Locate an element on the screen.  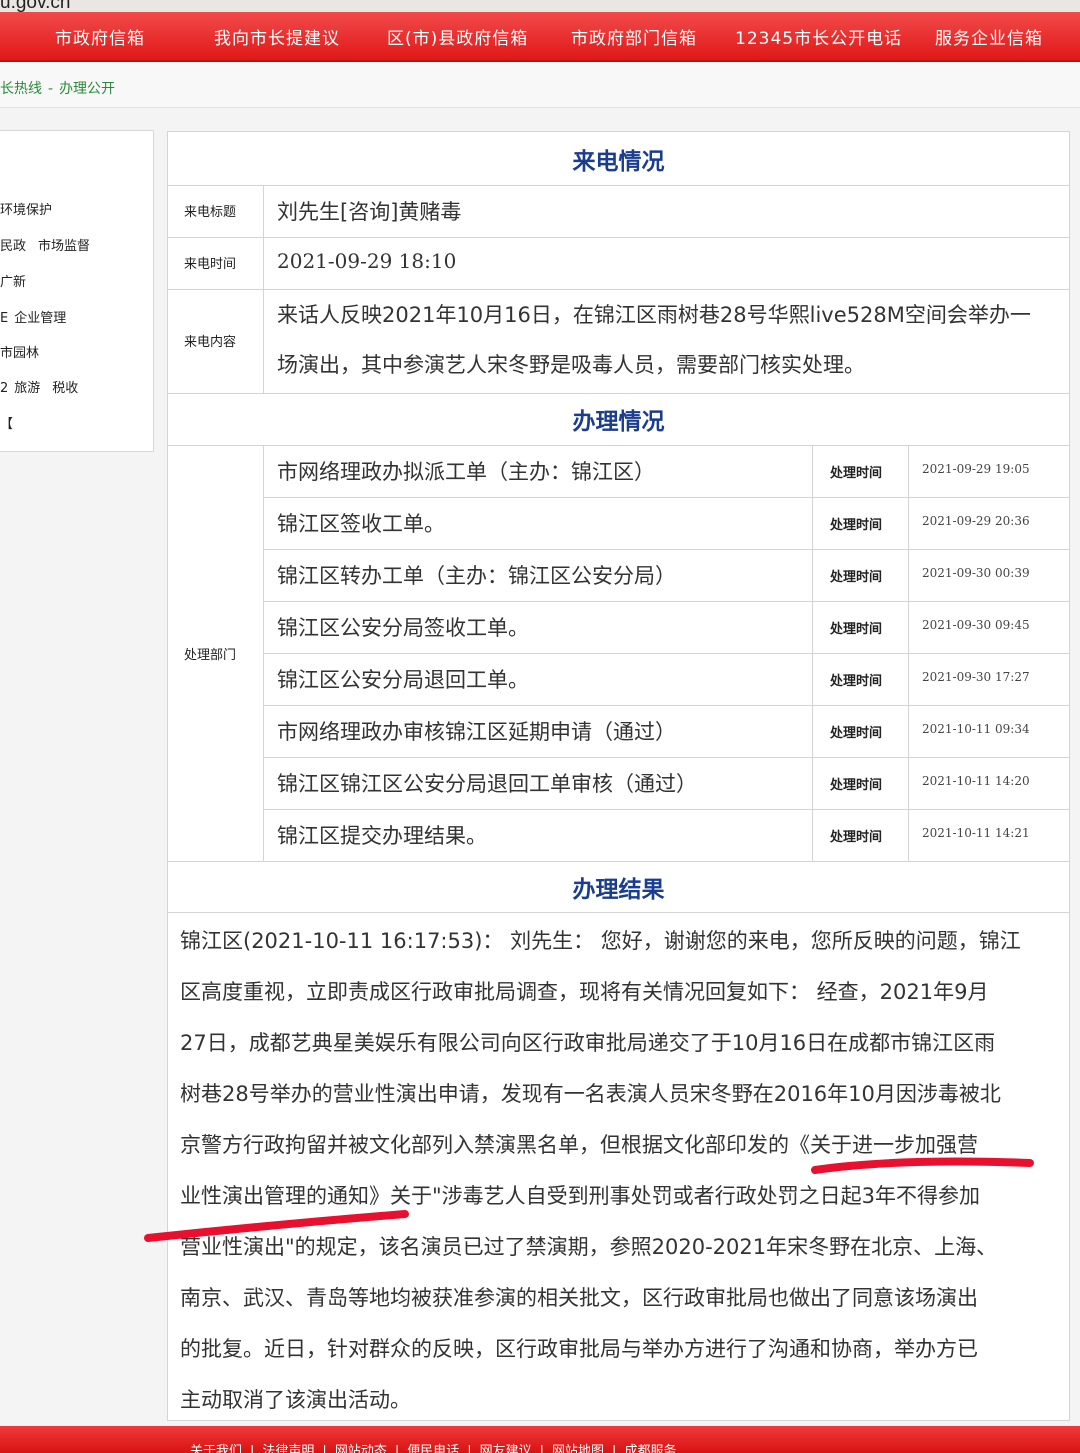
footer-link-phone: 便民电话 is located at coordinates (433, 1448).